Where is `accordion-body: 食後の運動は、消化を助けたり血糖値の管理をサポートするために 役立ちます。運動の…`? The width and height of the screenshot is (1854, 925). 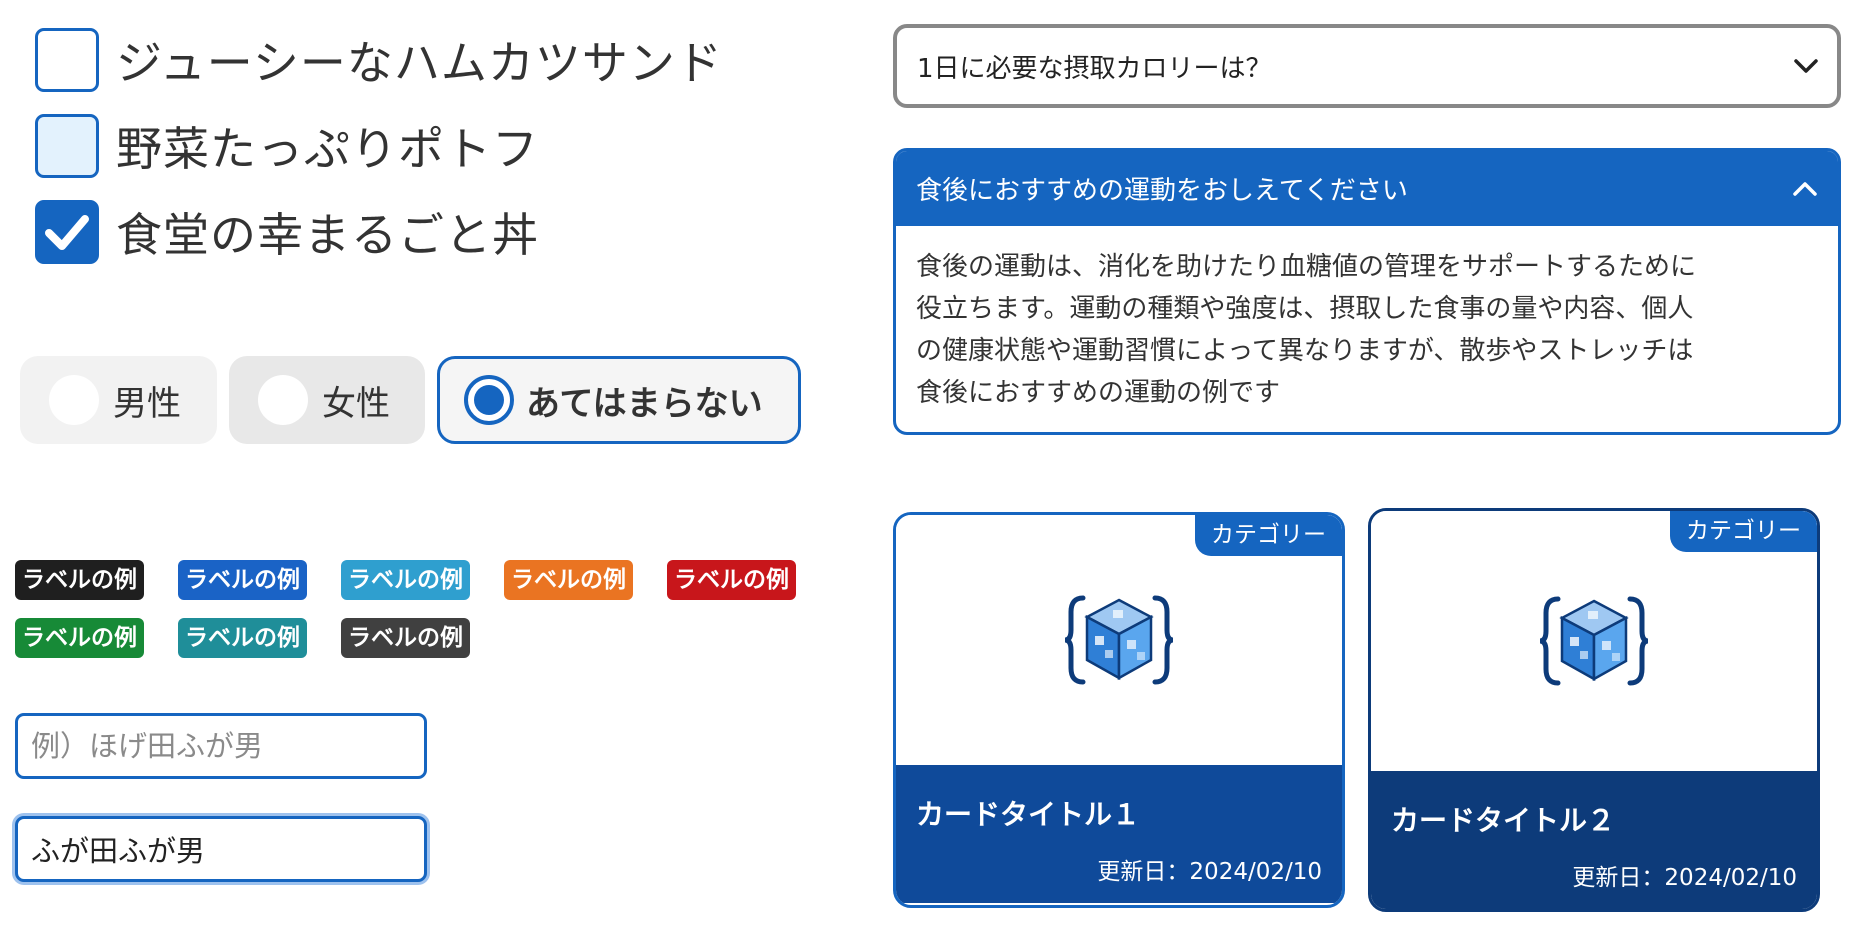 accordion-body: 食後の運動は、消化を助けたり血糖値の管理をサポートするために 役立ちます。運動の… is located at coordinates (1367, 320).